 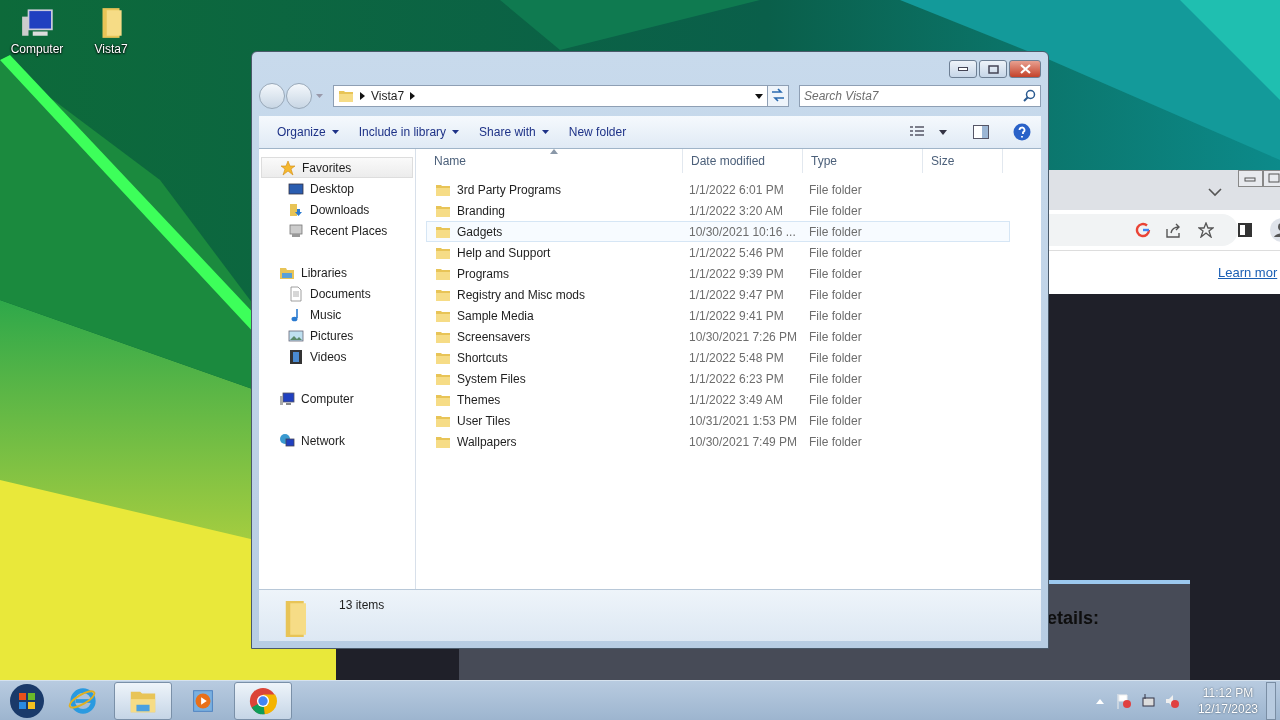 What do you see at coordinates (337, 188) in the screenshot?
I see `nav-item: Desktop` at bounding box center [337, 188].